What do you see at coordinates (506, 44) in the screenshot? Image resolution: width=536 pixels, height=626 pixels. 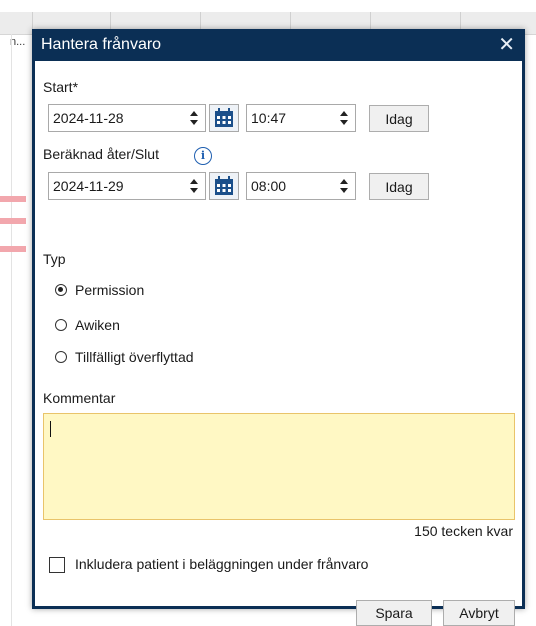 I see `close-icon: ✕` at bounding box center [506, 44].